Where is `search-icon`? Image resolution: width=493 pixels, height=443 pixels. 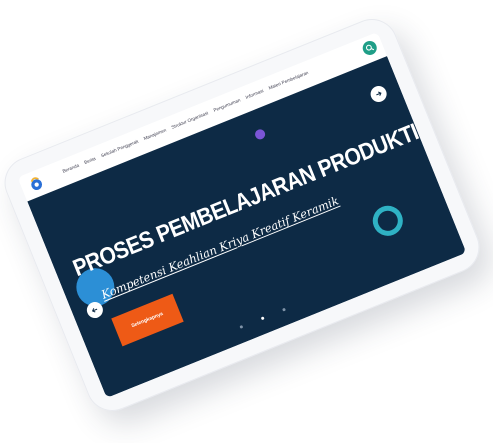 search-icon is located at coordinates (370, 47).